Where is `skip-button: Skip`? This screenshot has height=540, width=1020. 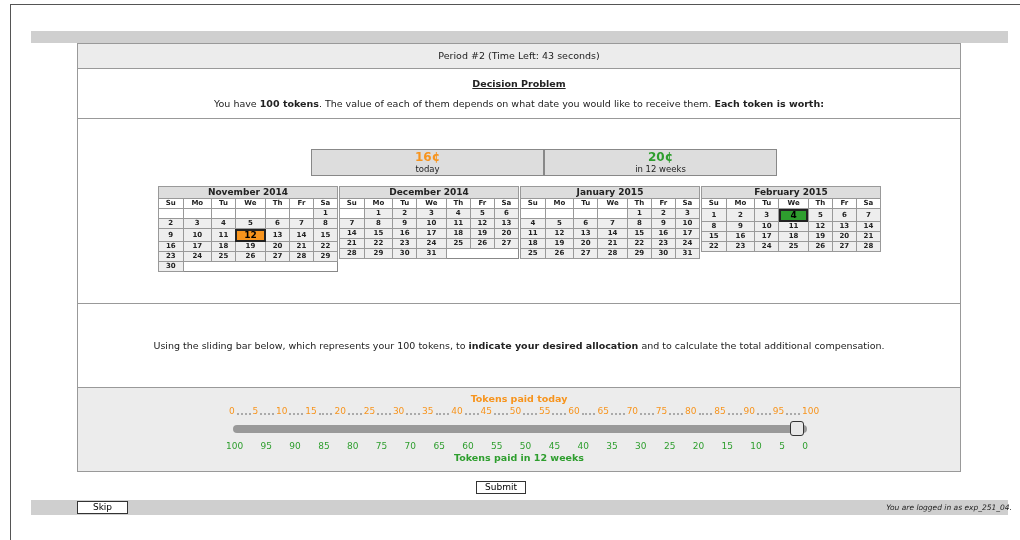 skip-button: Skip is located at coordinates (102, 507).